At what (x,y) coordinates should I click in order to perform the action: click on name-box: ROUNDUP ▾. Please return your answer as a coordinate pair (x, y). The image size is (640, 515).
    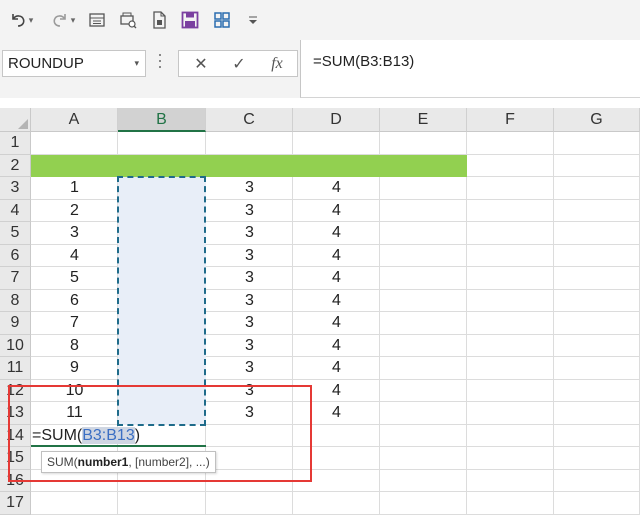
    Looking at the image, I should click on (74, 63).